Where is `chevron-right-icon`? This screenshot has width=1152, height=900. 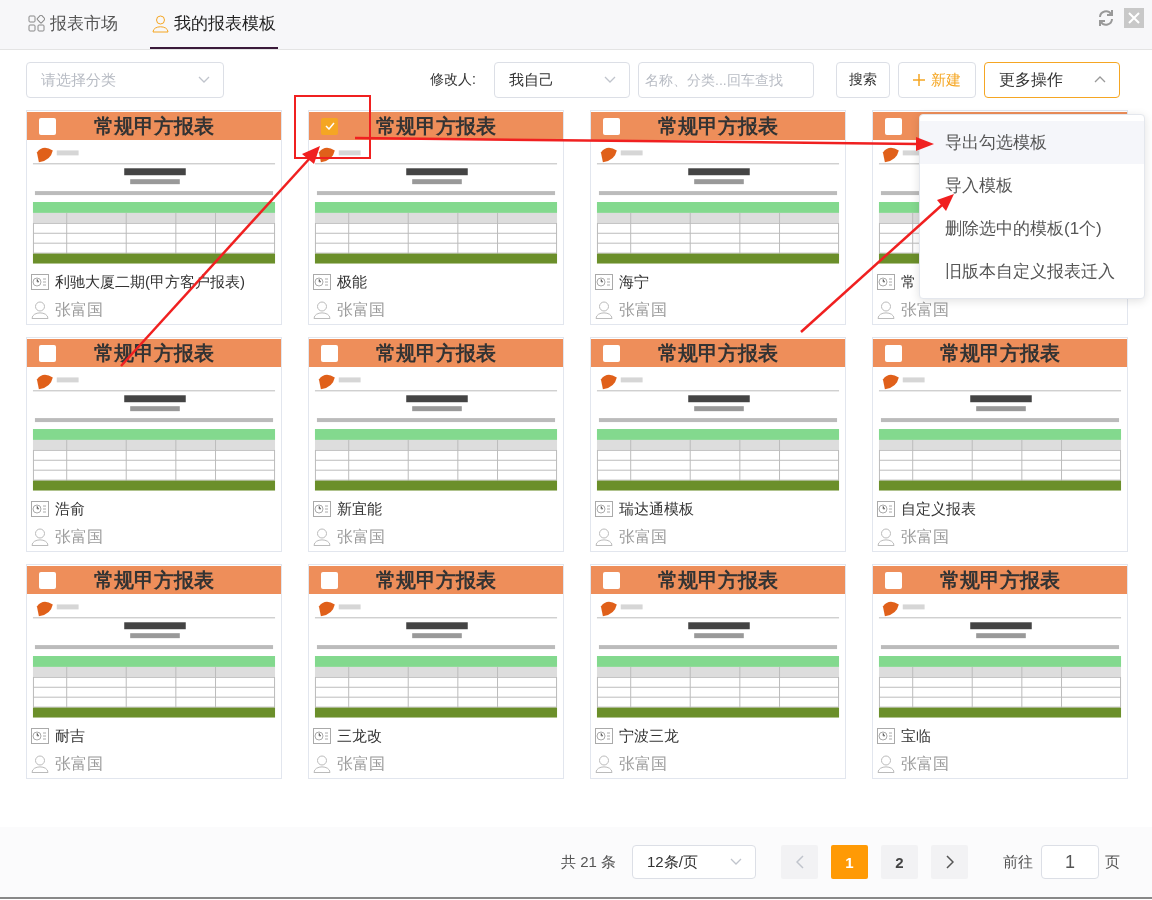 chevron-right-icon is located at coordinates (949, 862).